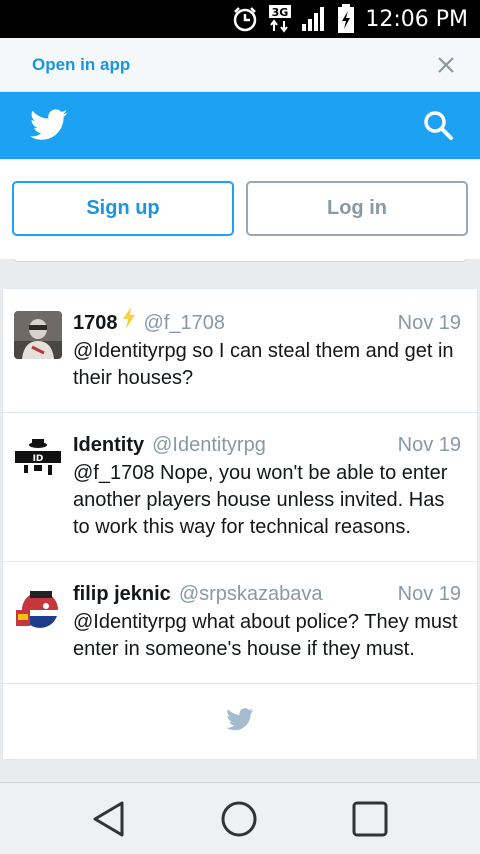 This screenshot has width=480, height=854. Describe the element at coordinates (245, 19) in the screenshot. I see `alarm-icon` at that location.